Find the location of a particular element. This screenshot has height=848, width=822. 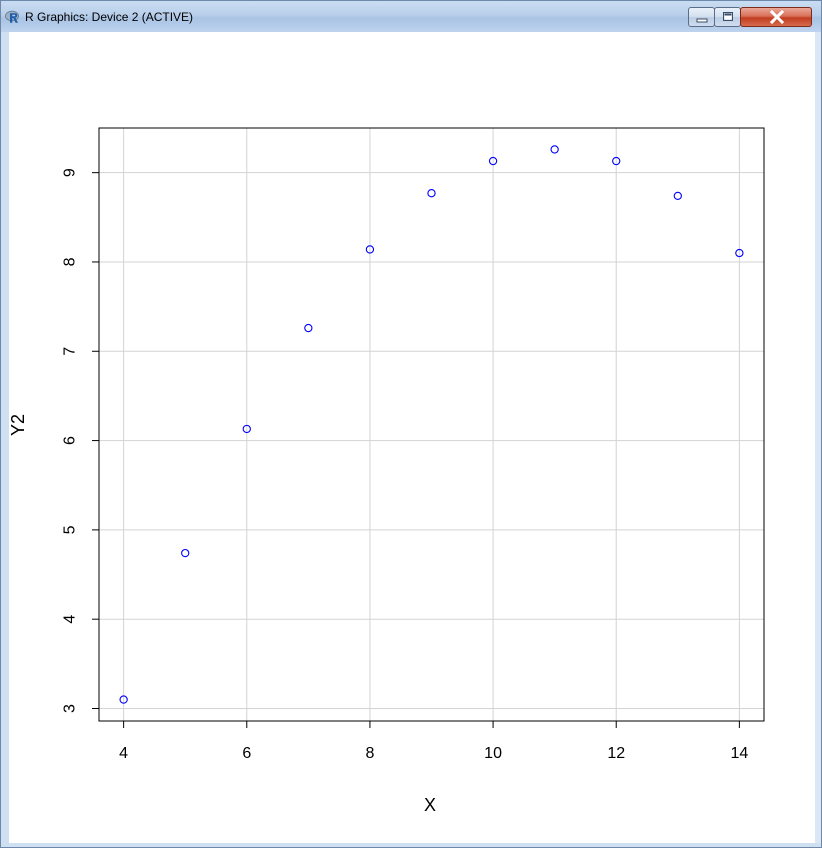

window-border-right is located at coordinates (818, 437).